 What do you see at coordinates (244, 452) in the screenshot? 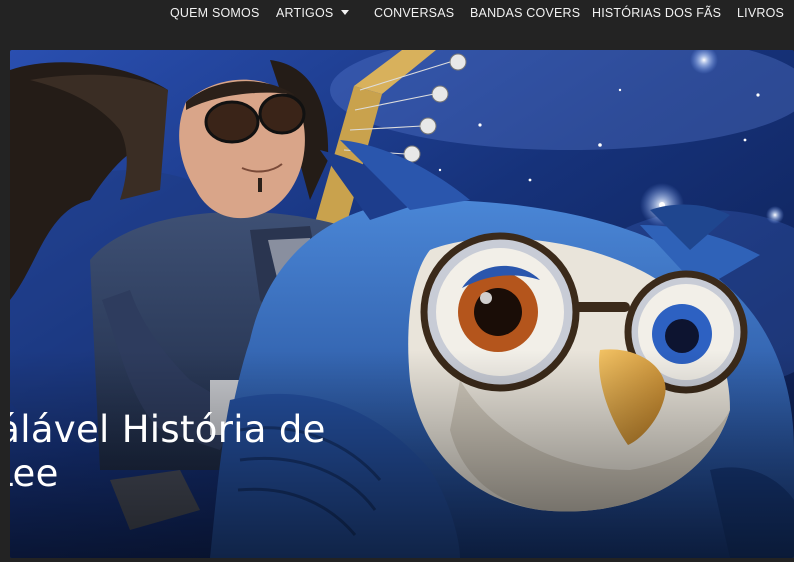
I see `hero-title: ruálável História de y Lee` at bounding box center [244, 452].